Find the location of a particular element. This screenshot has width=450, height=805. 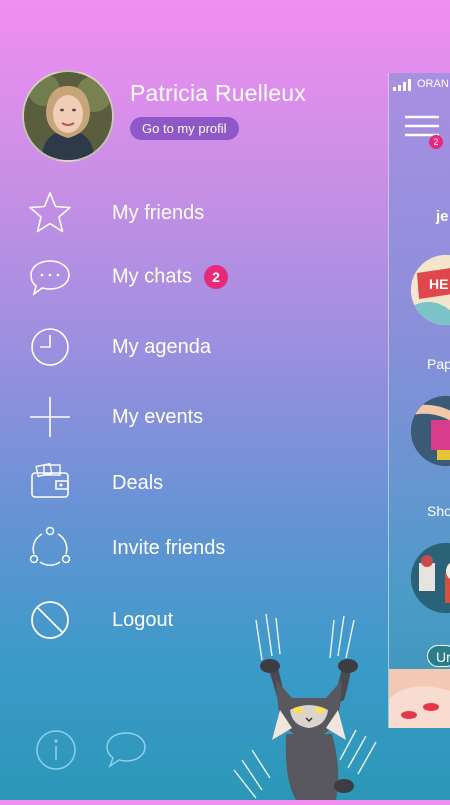

cat-illustration is located at coordinates (311, 705).